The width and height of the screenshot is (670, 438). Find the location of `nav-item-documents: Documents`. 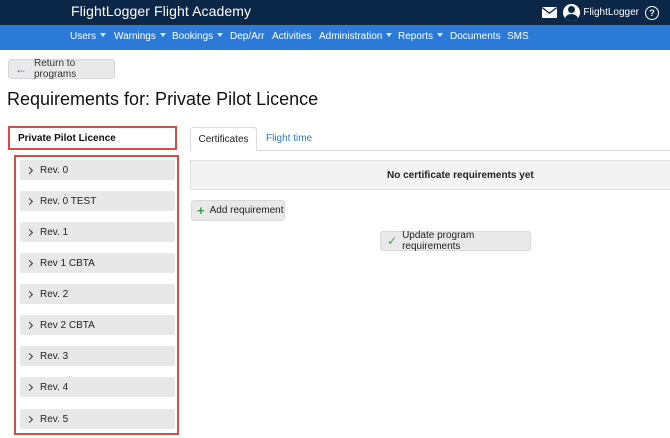

nav-item-documents: Documents is located at coordinates (475, 36).